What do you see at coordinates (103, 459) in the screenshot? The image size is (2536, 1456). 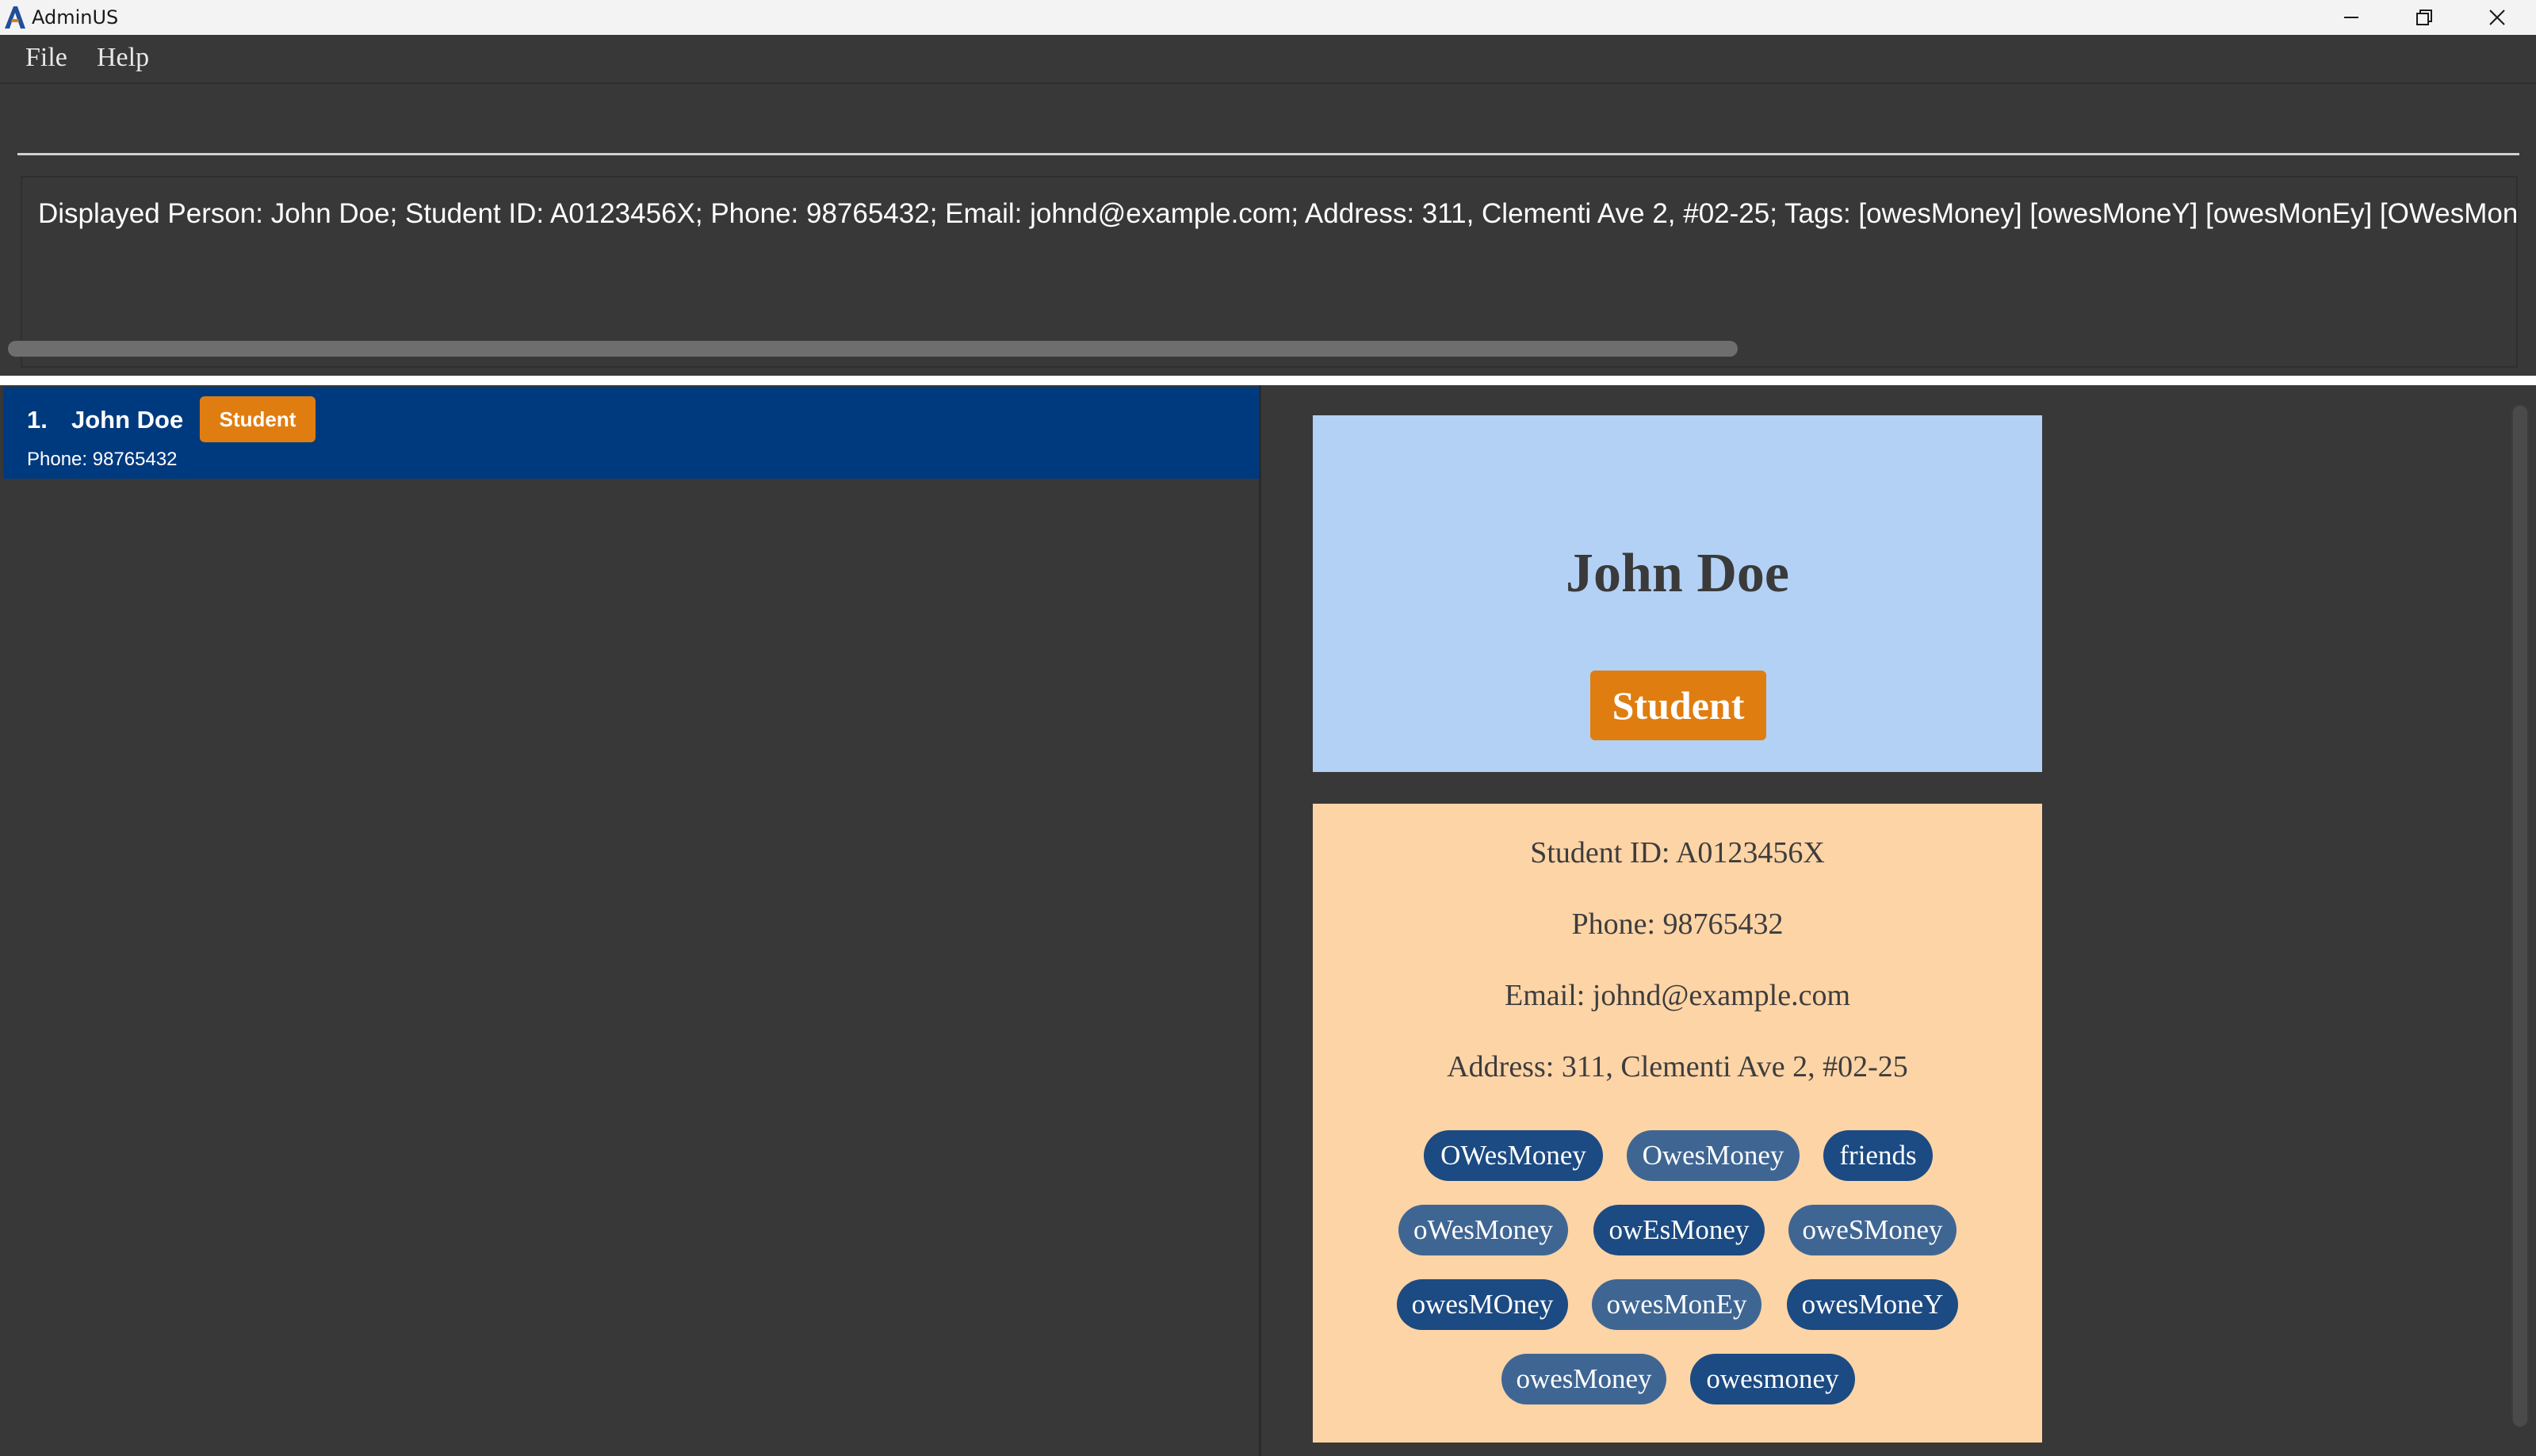 I see `person-phone: Phone: 98765432` at bounding box center [103, 459].